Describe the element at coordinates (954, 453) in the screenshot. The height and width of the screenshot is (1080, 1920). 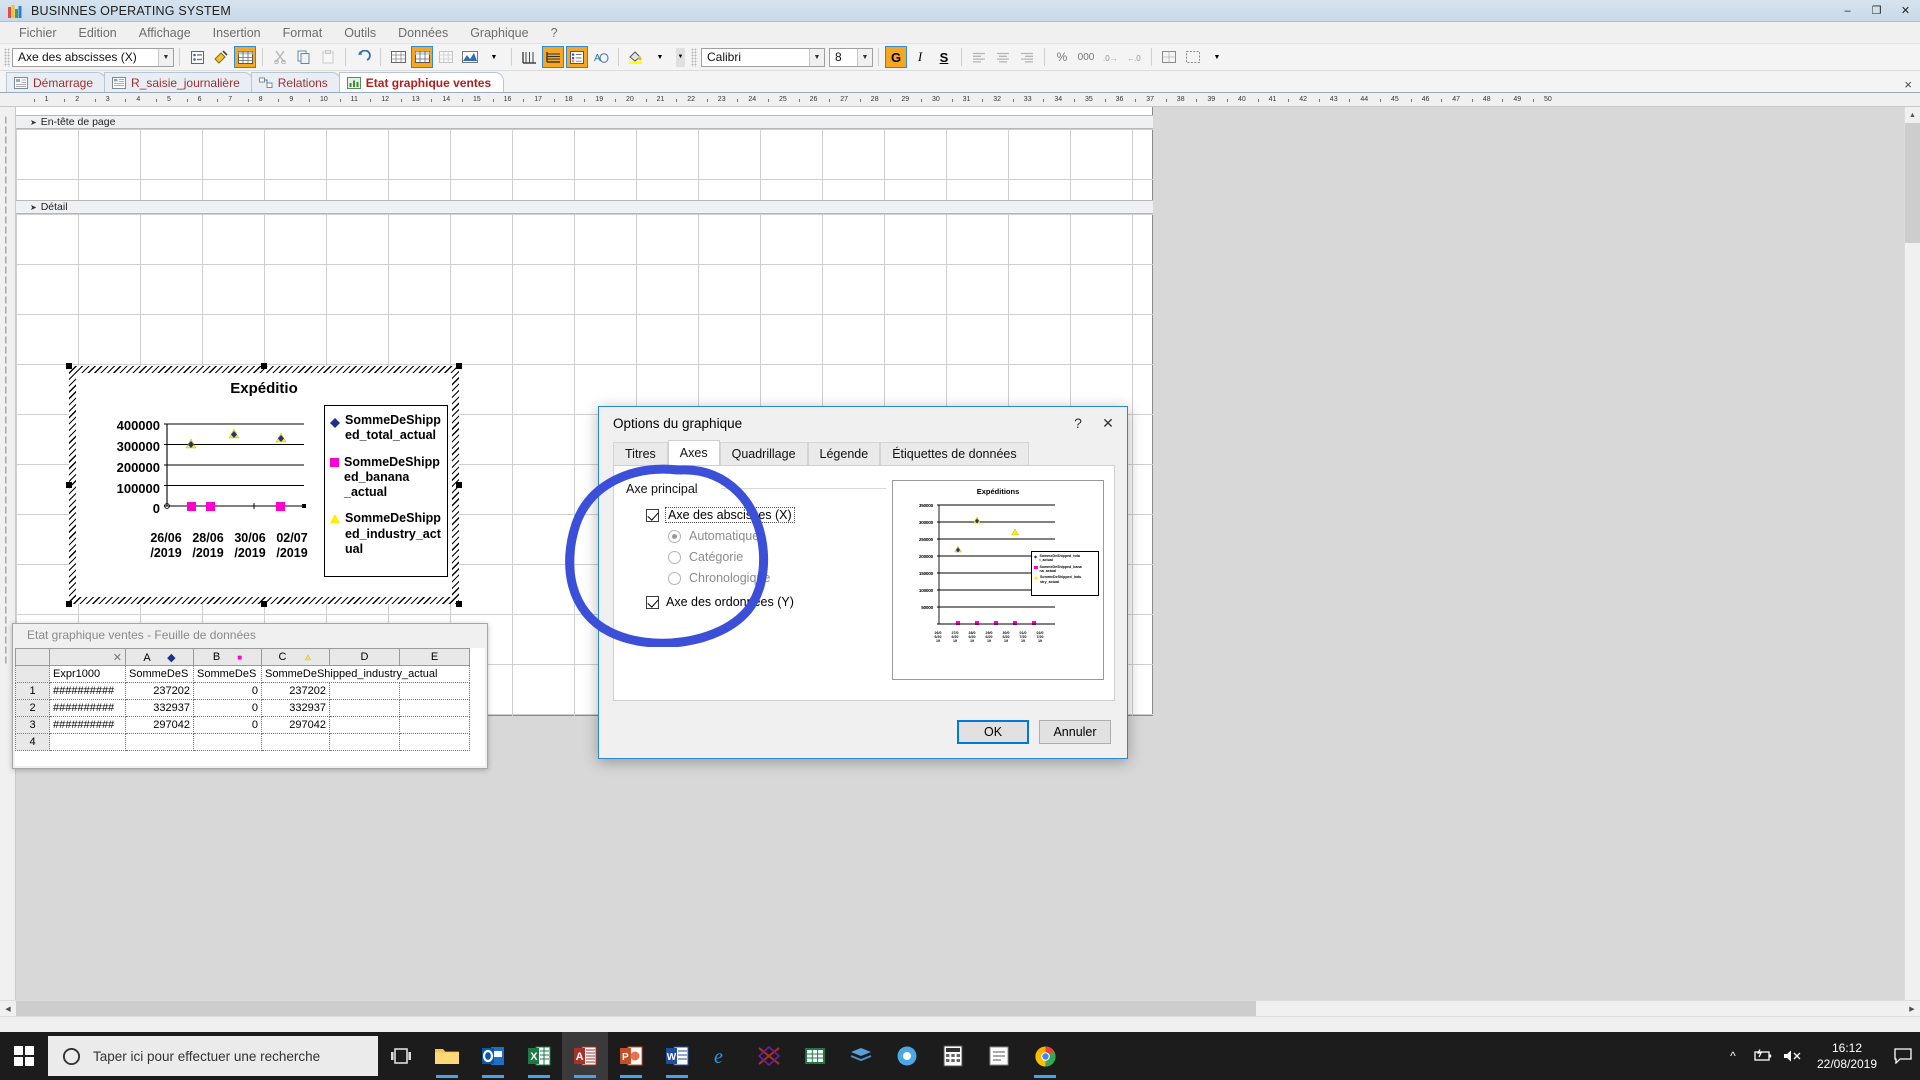
I see `tab-etiquettes: Étiquettes de données` at that location.